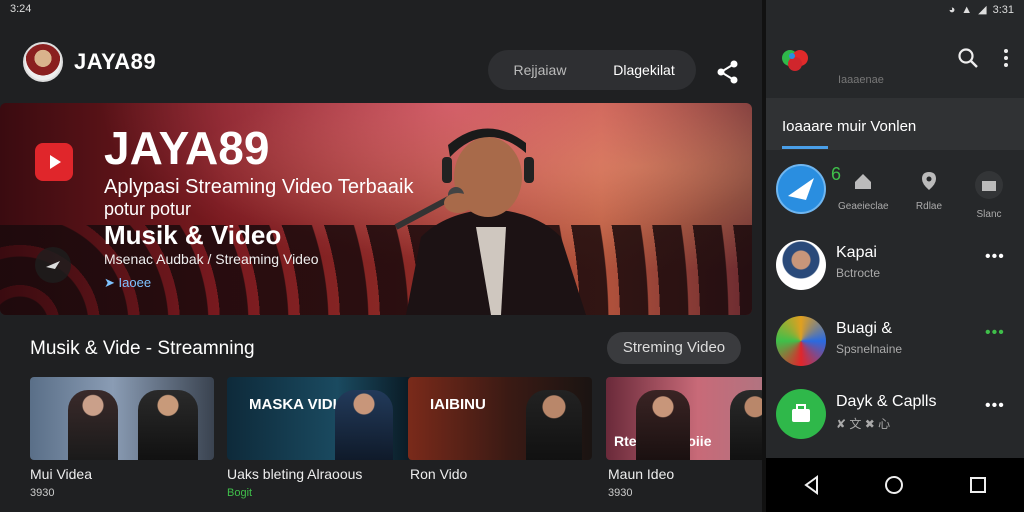 The width and height of the screenshot is (1024, 512). What do you see at coordinates (863, 191) in the screenshot?
I see `quick-item-home: Geaeieclae` at bounding box center [863, 191].